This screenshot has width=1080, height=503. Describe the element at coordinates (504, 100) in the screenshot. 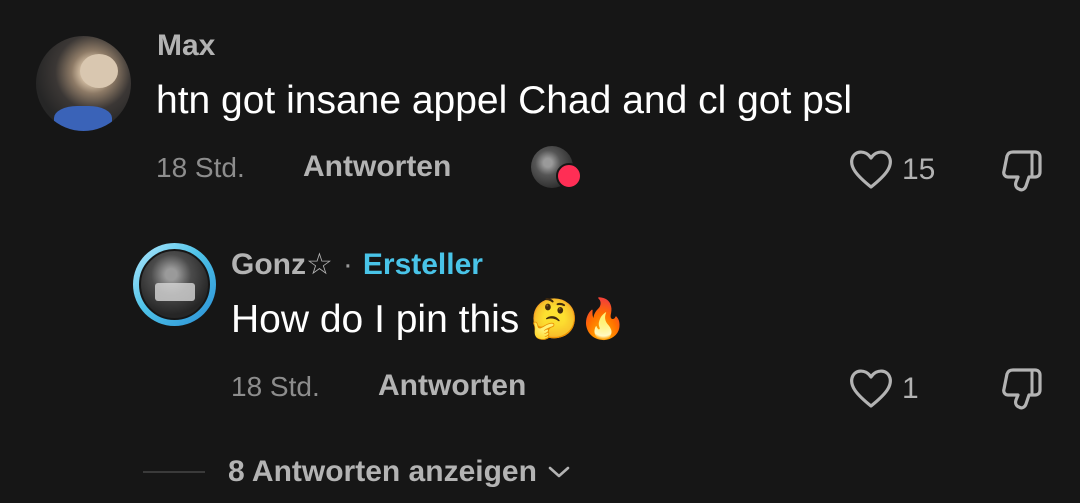

I see `comment-text: htn got insane appel Chad and cl got psl` at that location.